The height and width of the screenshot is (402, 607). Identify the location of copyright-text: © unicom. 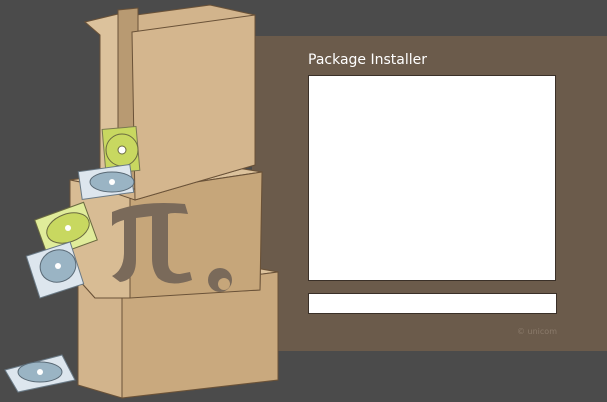
(537, 331).